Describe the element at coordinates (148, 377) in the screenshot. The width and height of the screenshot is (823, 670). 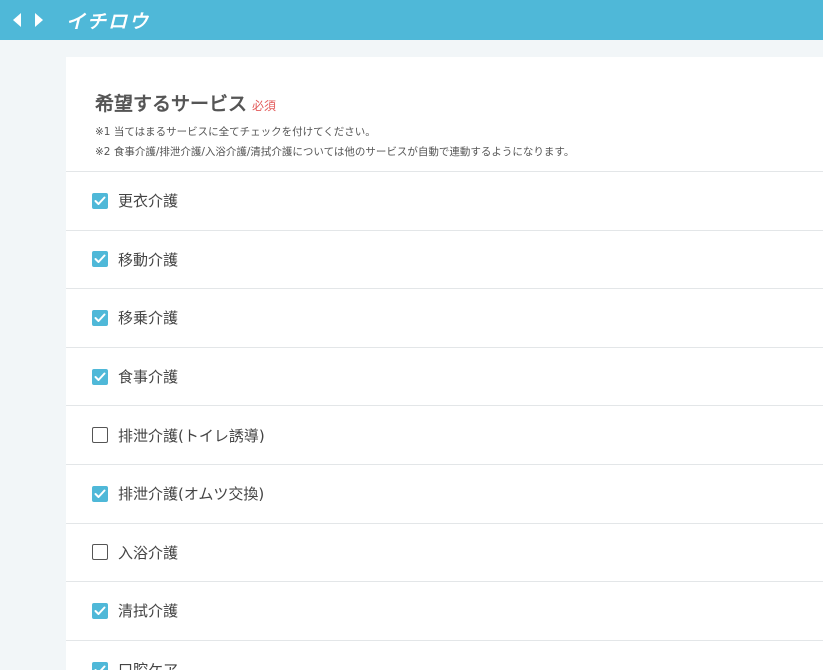
I see `service-option-label: 食事介護` at that location.